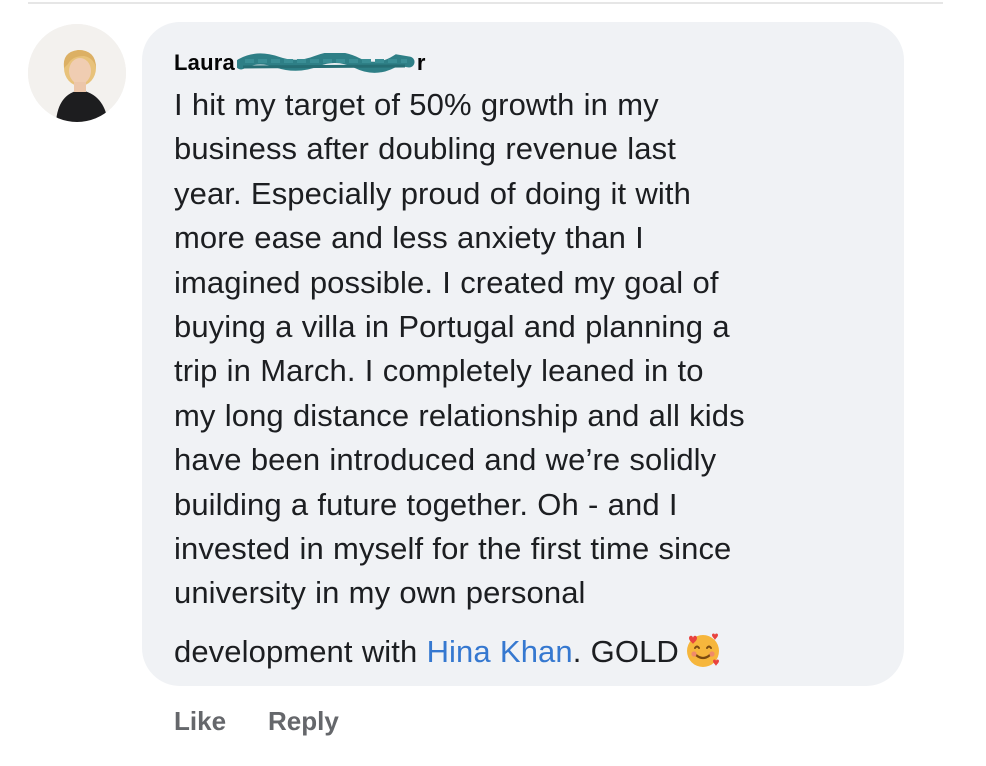 Image resolution: width=986 pixels, height=766 pixels. I want to click on redaction-scribble, so click(325, 63).